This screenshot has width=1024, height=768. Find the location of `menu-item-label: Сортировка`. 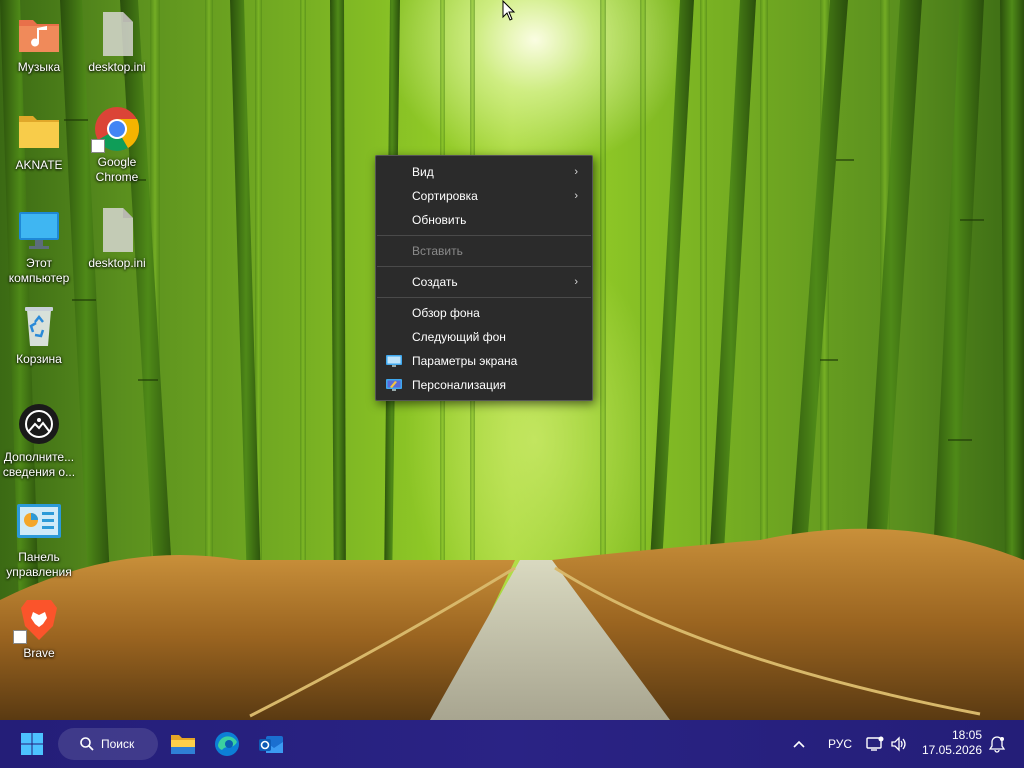

menu-item-label: Сортировка is located at coordinates (445, 196).